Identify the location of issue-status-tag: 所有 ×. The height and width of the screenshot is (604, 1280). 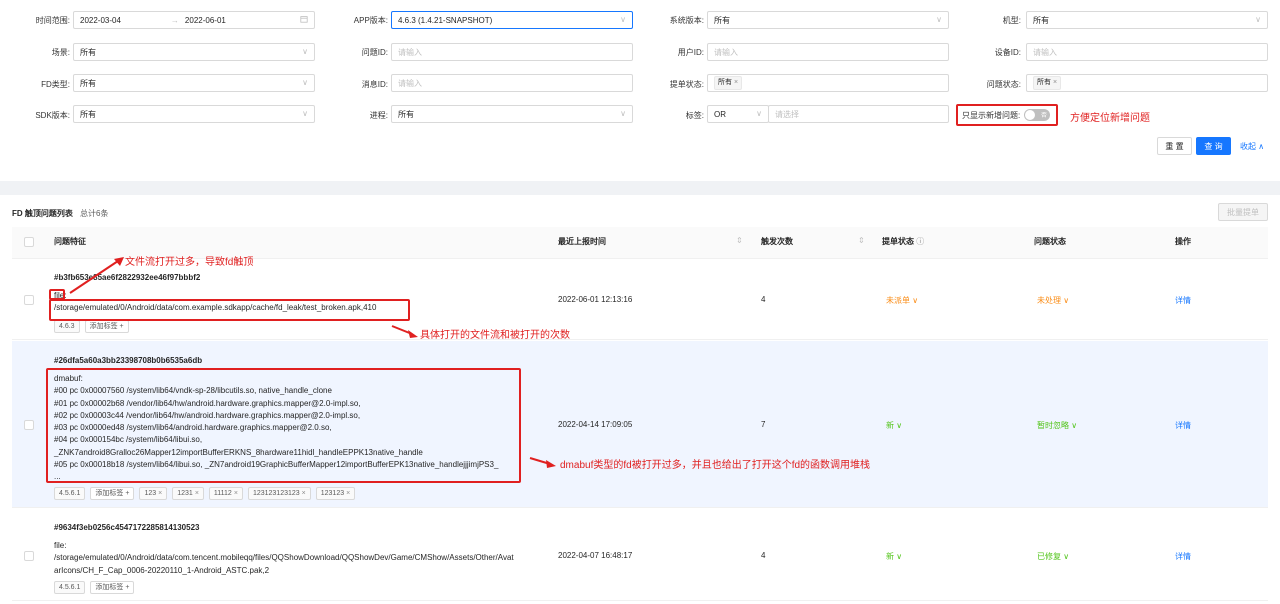
(1047, 83).